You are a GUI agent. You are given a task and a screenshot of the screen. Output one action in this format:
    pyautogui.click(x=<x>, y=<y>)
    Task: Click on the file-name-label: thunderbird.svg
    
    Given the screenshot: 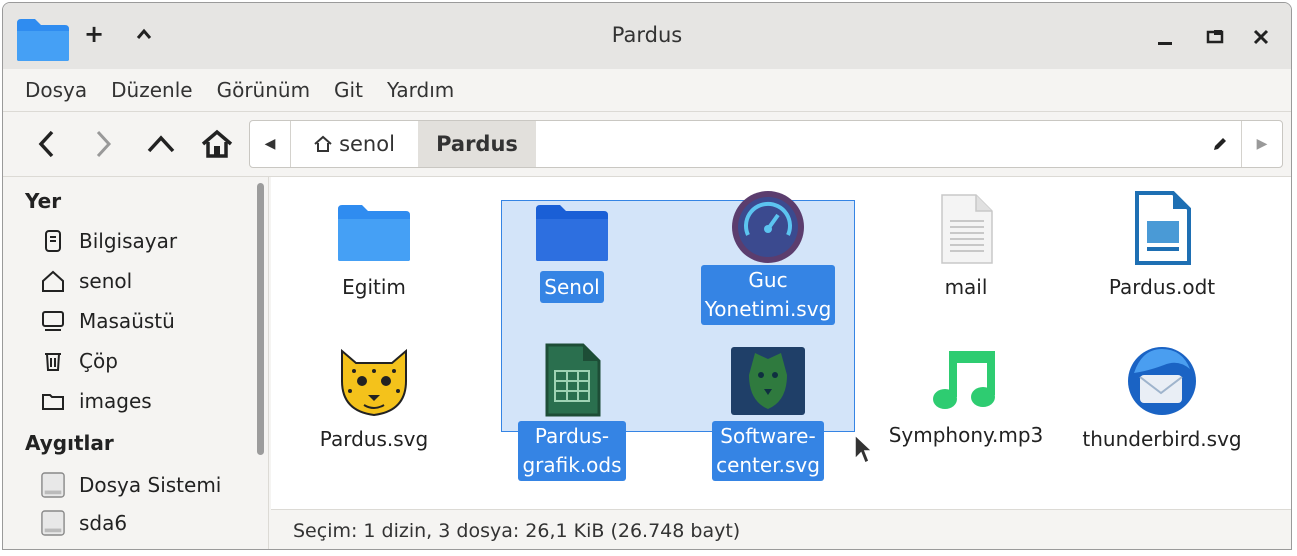 What is the action you would take?
    pyautogui.click(x=1162, y=439)
    